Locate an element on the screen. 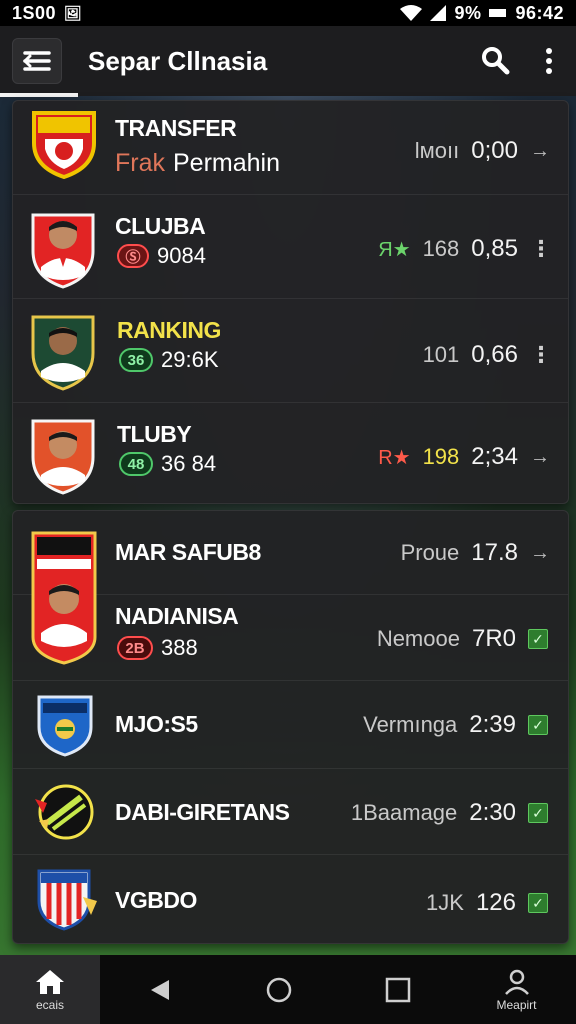 The height and width of the screenshot is (1024, 576). menu-button is located at coordinates (37, 61).